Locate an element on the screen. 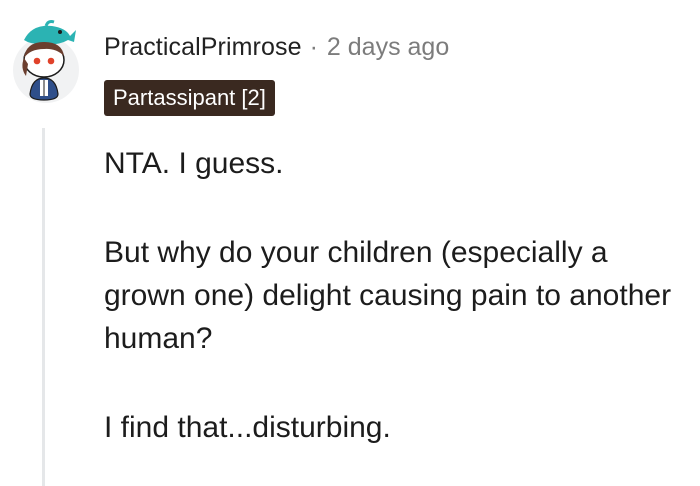 The height and width of the screenshot is (486, 700). thread-line is located at coordinates (43, 307).